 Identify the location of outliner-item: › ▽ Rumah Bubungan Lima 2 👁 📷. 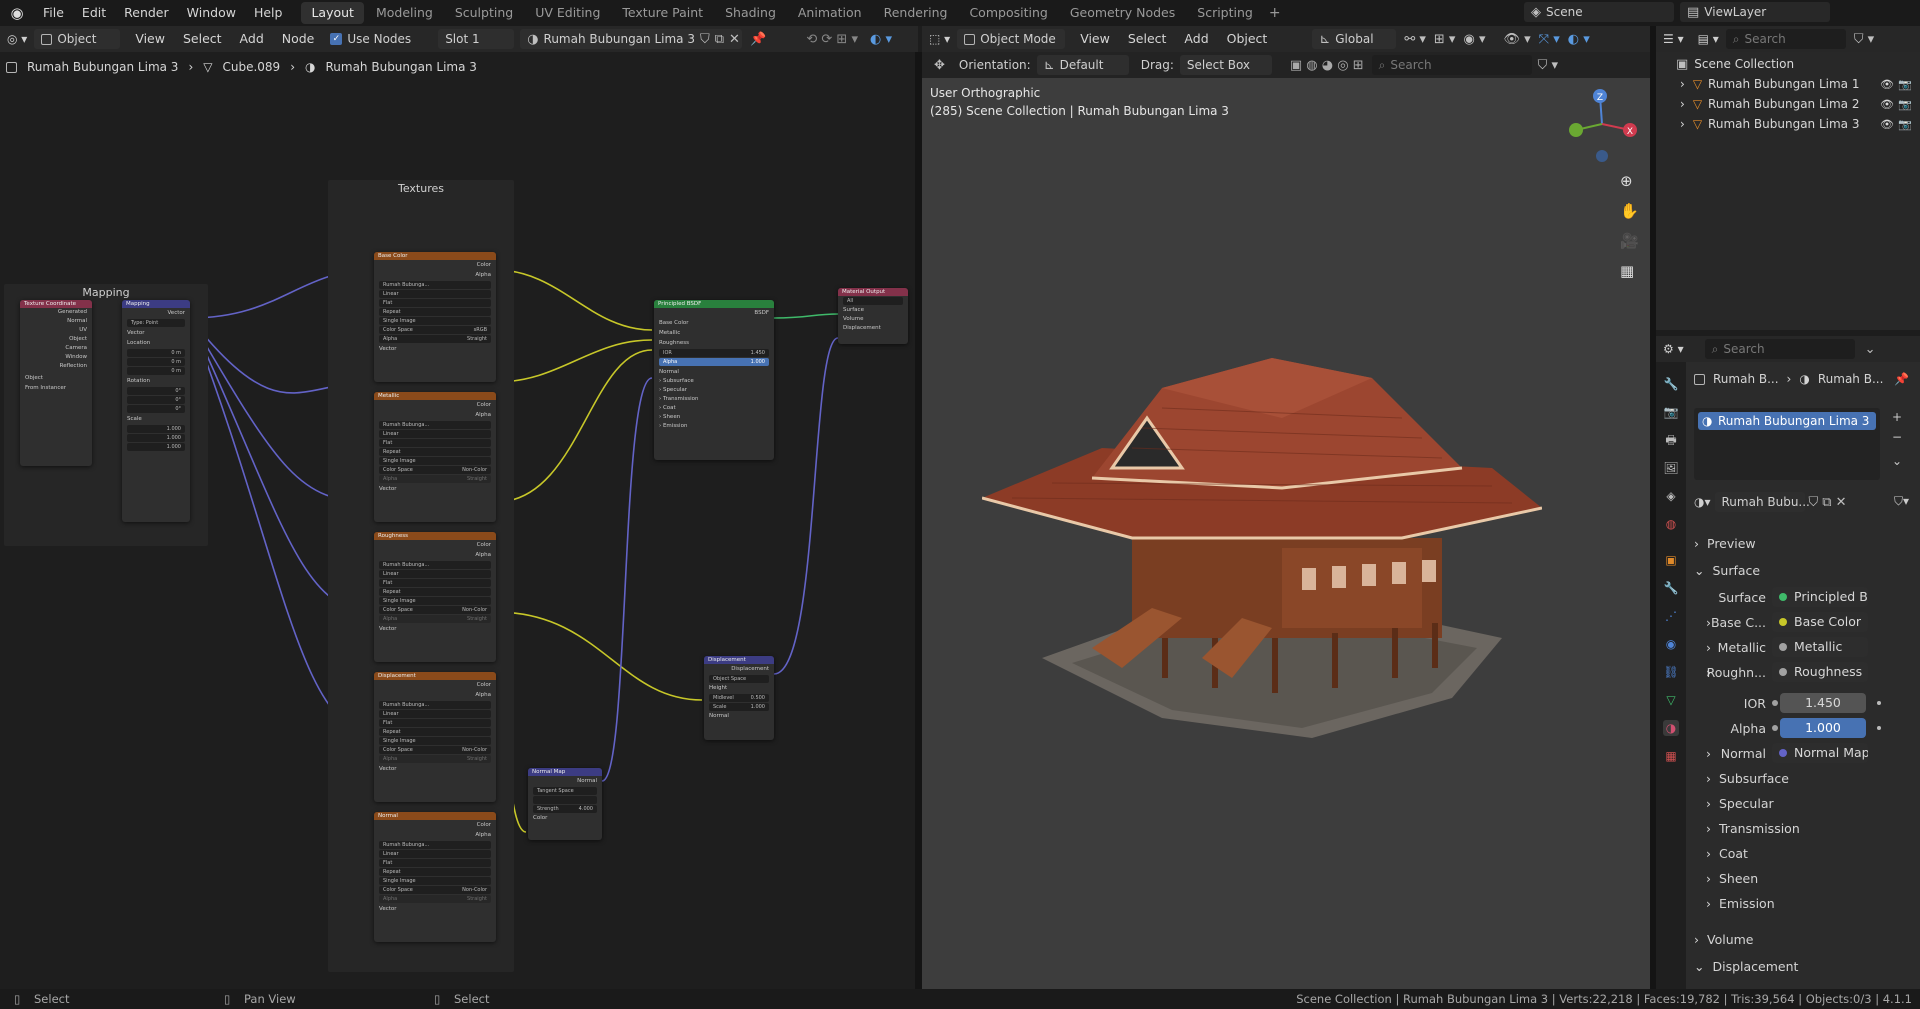
(1788, 104).